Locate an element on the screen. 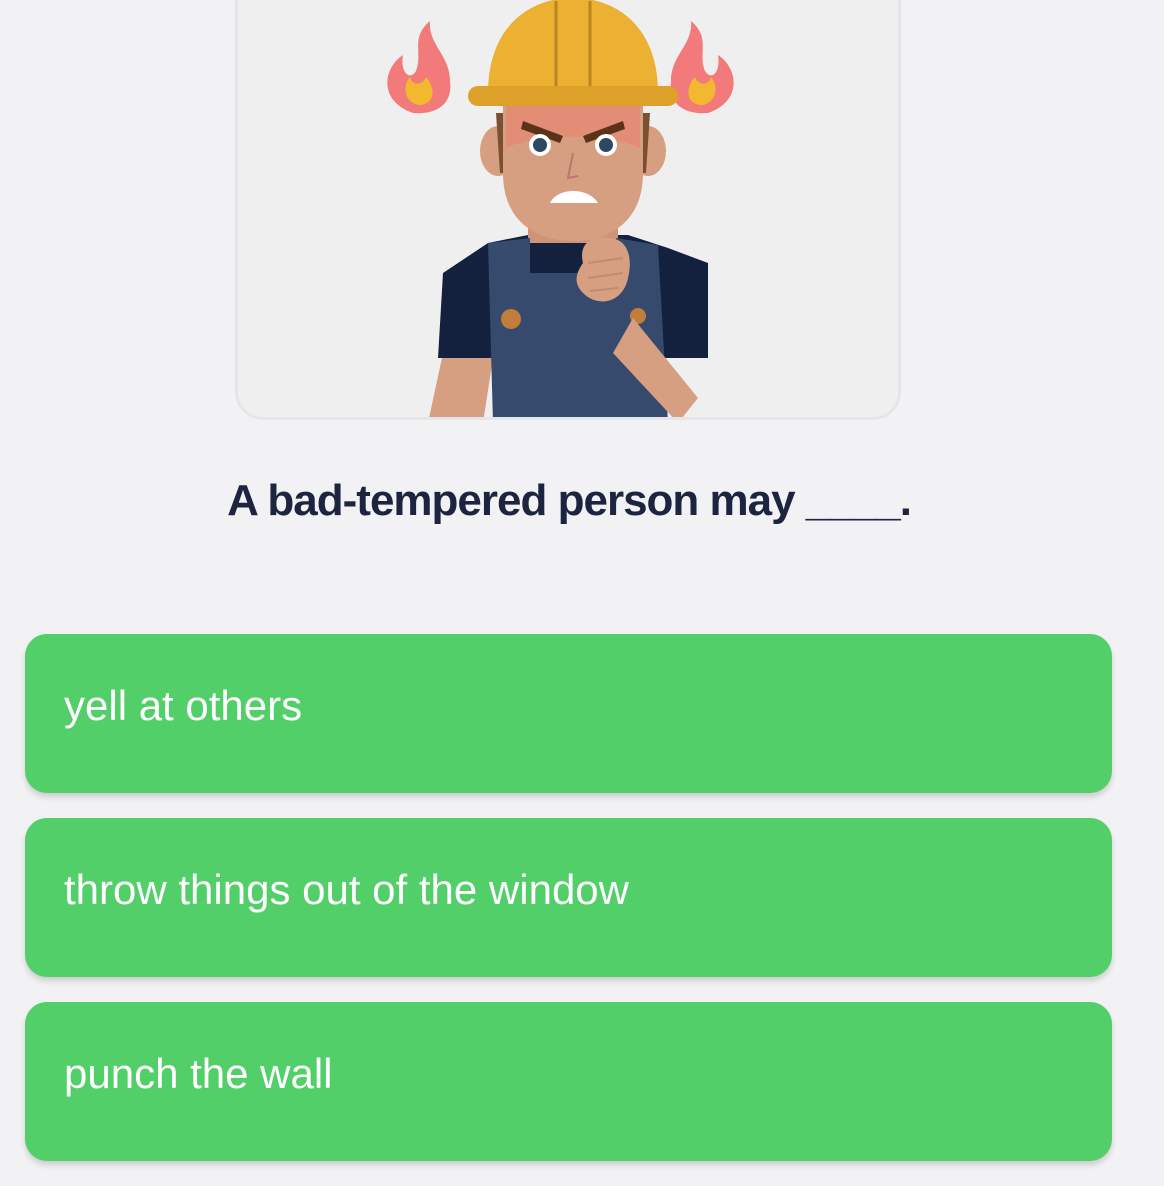 This screenshot has width=1164, height=1186. answer-option-label: throw things out of the window is located at coordinates (346, 889).